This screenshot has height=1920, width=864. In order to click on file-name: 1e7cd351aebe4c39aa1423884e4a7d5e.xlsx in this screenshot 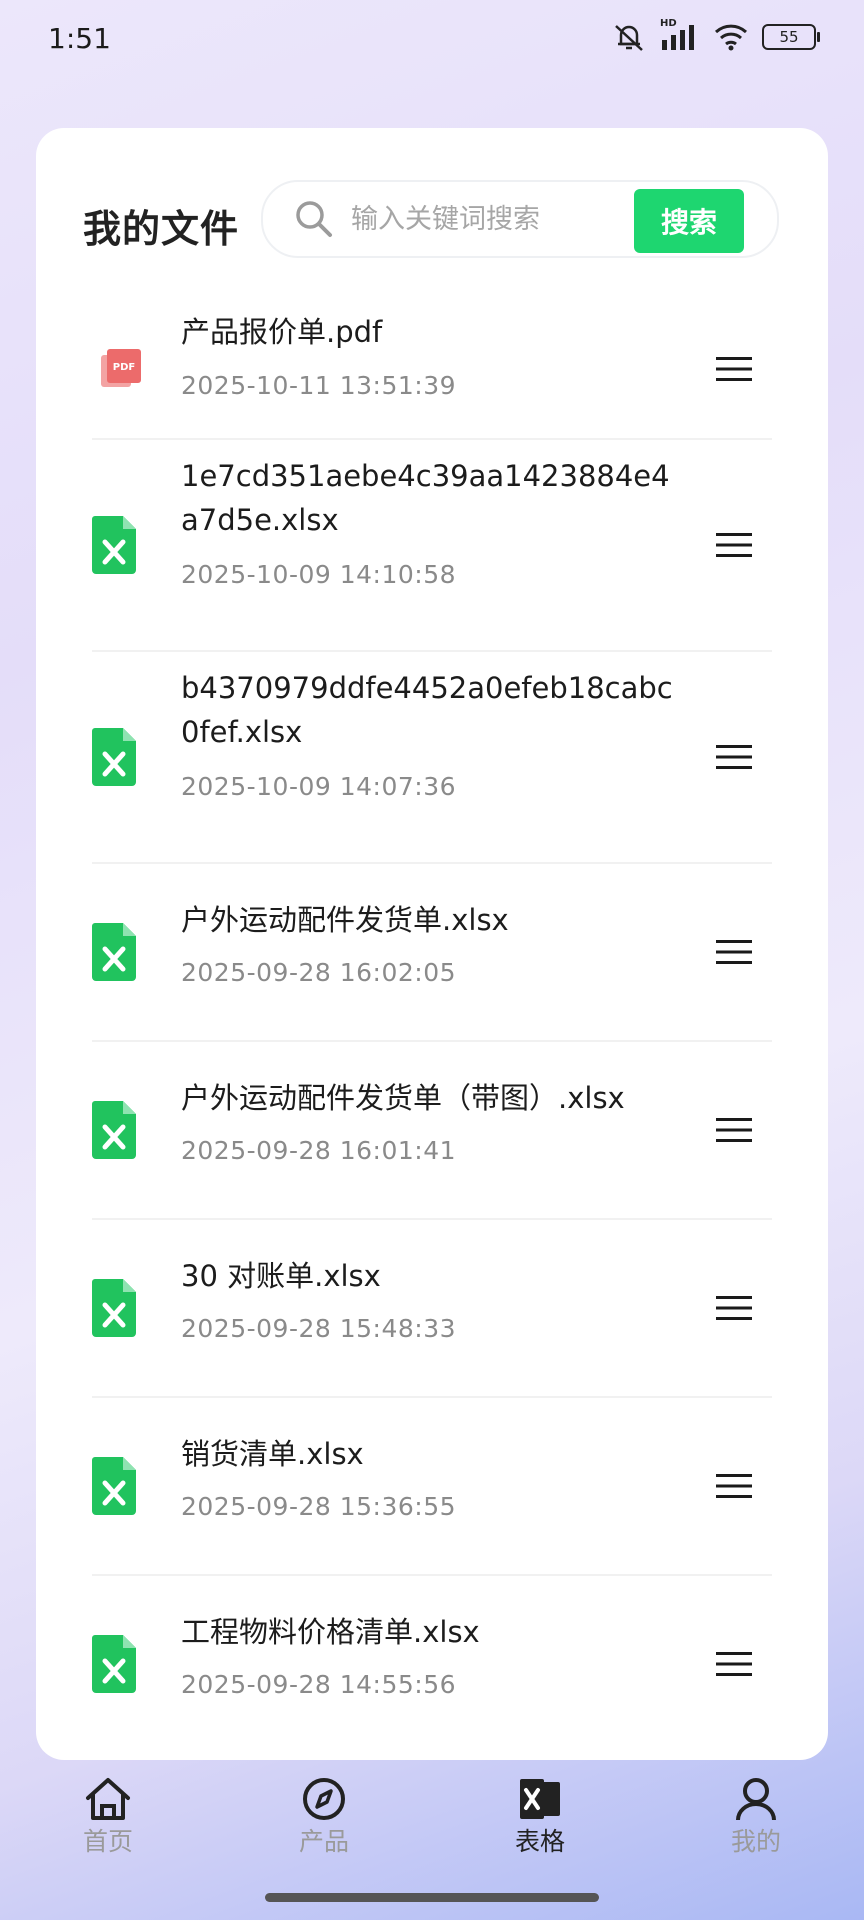, I will do `click(425, 498)`.